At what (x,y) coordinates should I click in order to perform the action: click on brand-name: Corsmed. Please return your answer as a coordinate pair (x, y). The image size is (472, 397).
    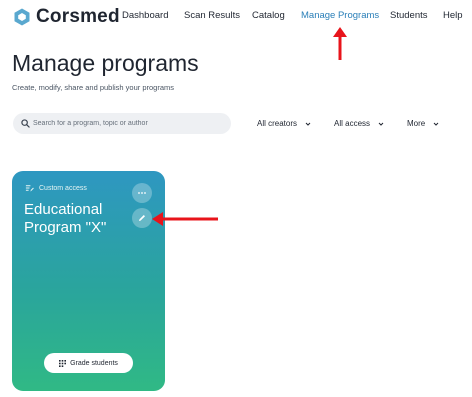
    Looking at the image, I should click on (78, 16).